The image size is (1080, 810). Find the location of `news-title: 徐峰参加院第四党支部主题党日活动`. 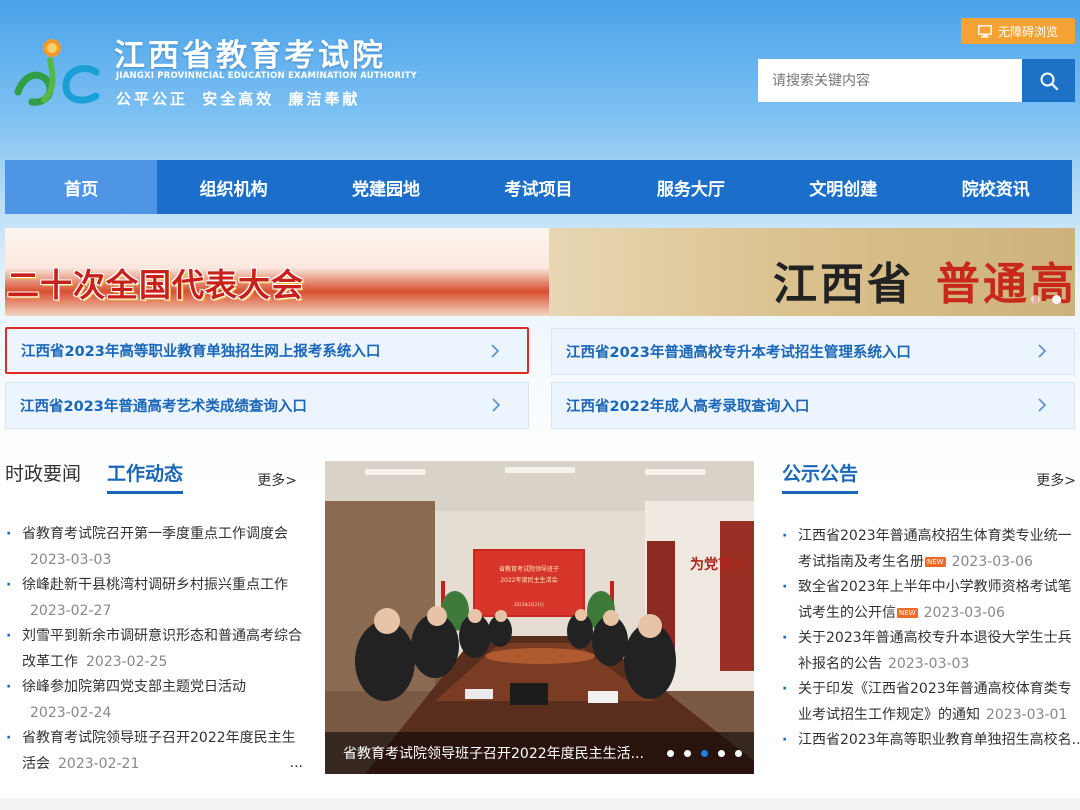

news-title: 徐峰参加院第四党支部主题党日活动 is located at coordinates (134, 687).